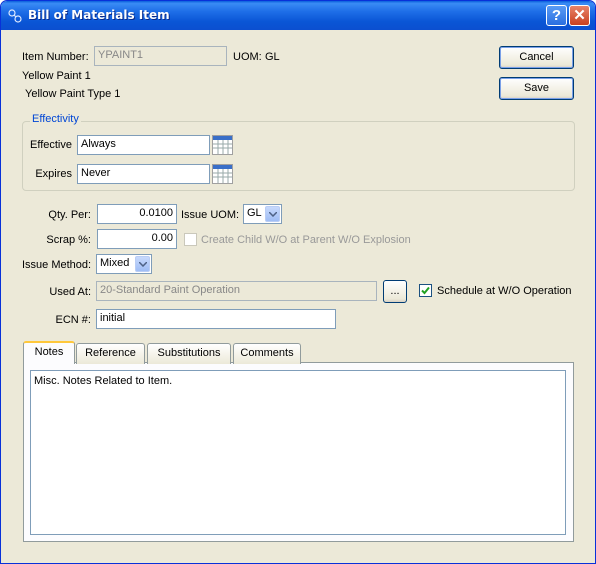  What do you see at coordinates (272, 57) in the screenshot?
I see `uom-value: GL` at bounding box center [272, 57].